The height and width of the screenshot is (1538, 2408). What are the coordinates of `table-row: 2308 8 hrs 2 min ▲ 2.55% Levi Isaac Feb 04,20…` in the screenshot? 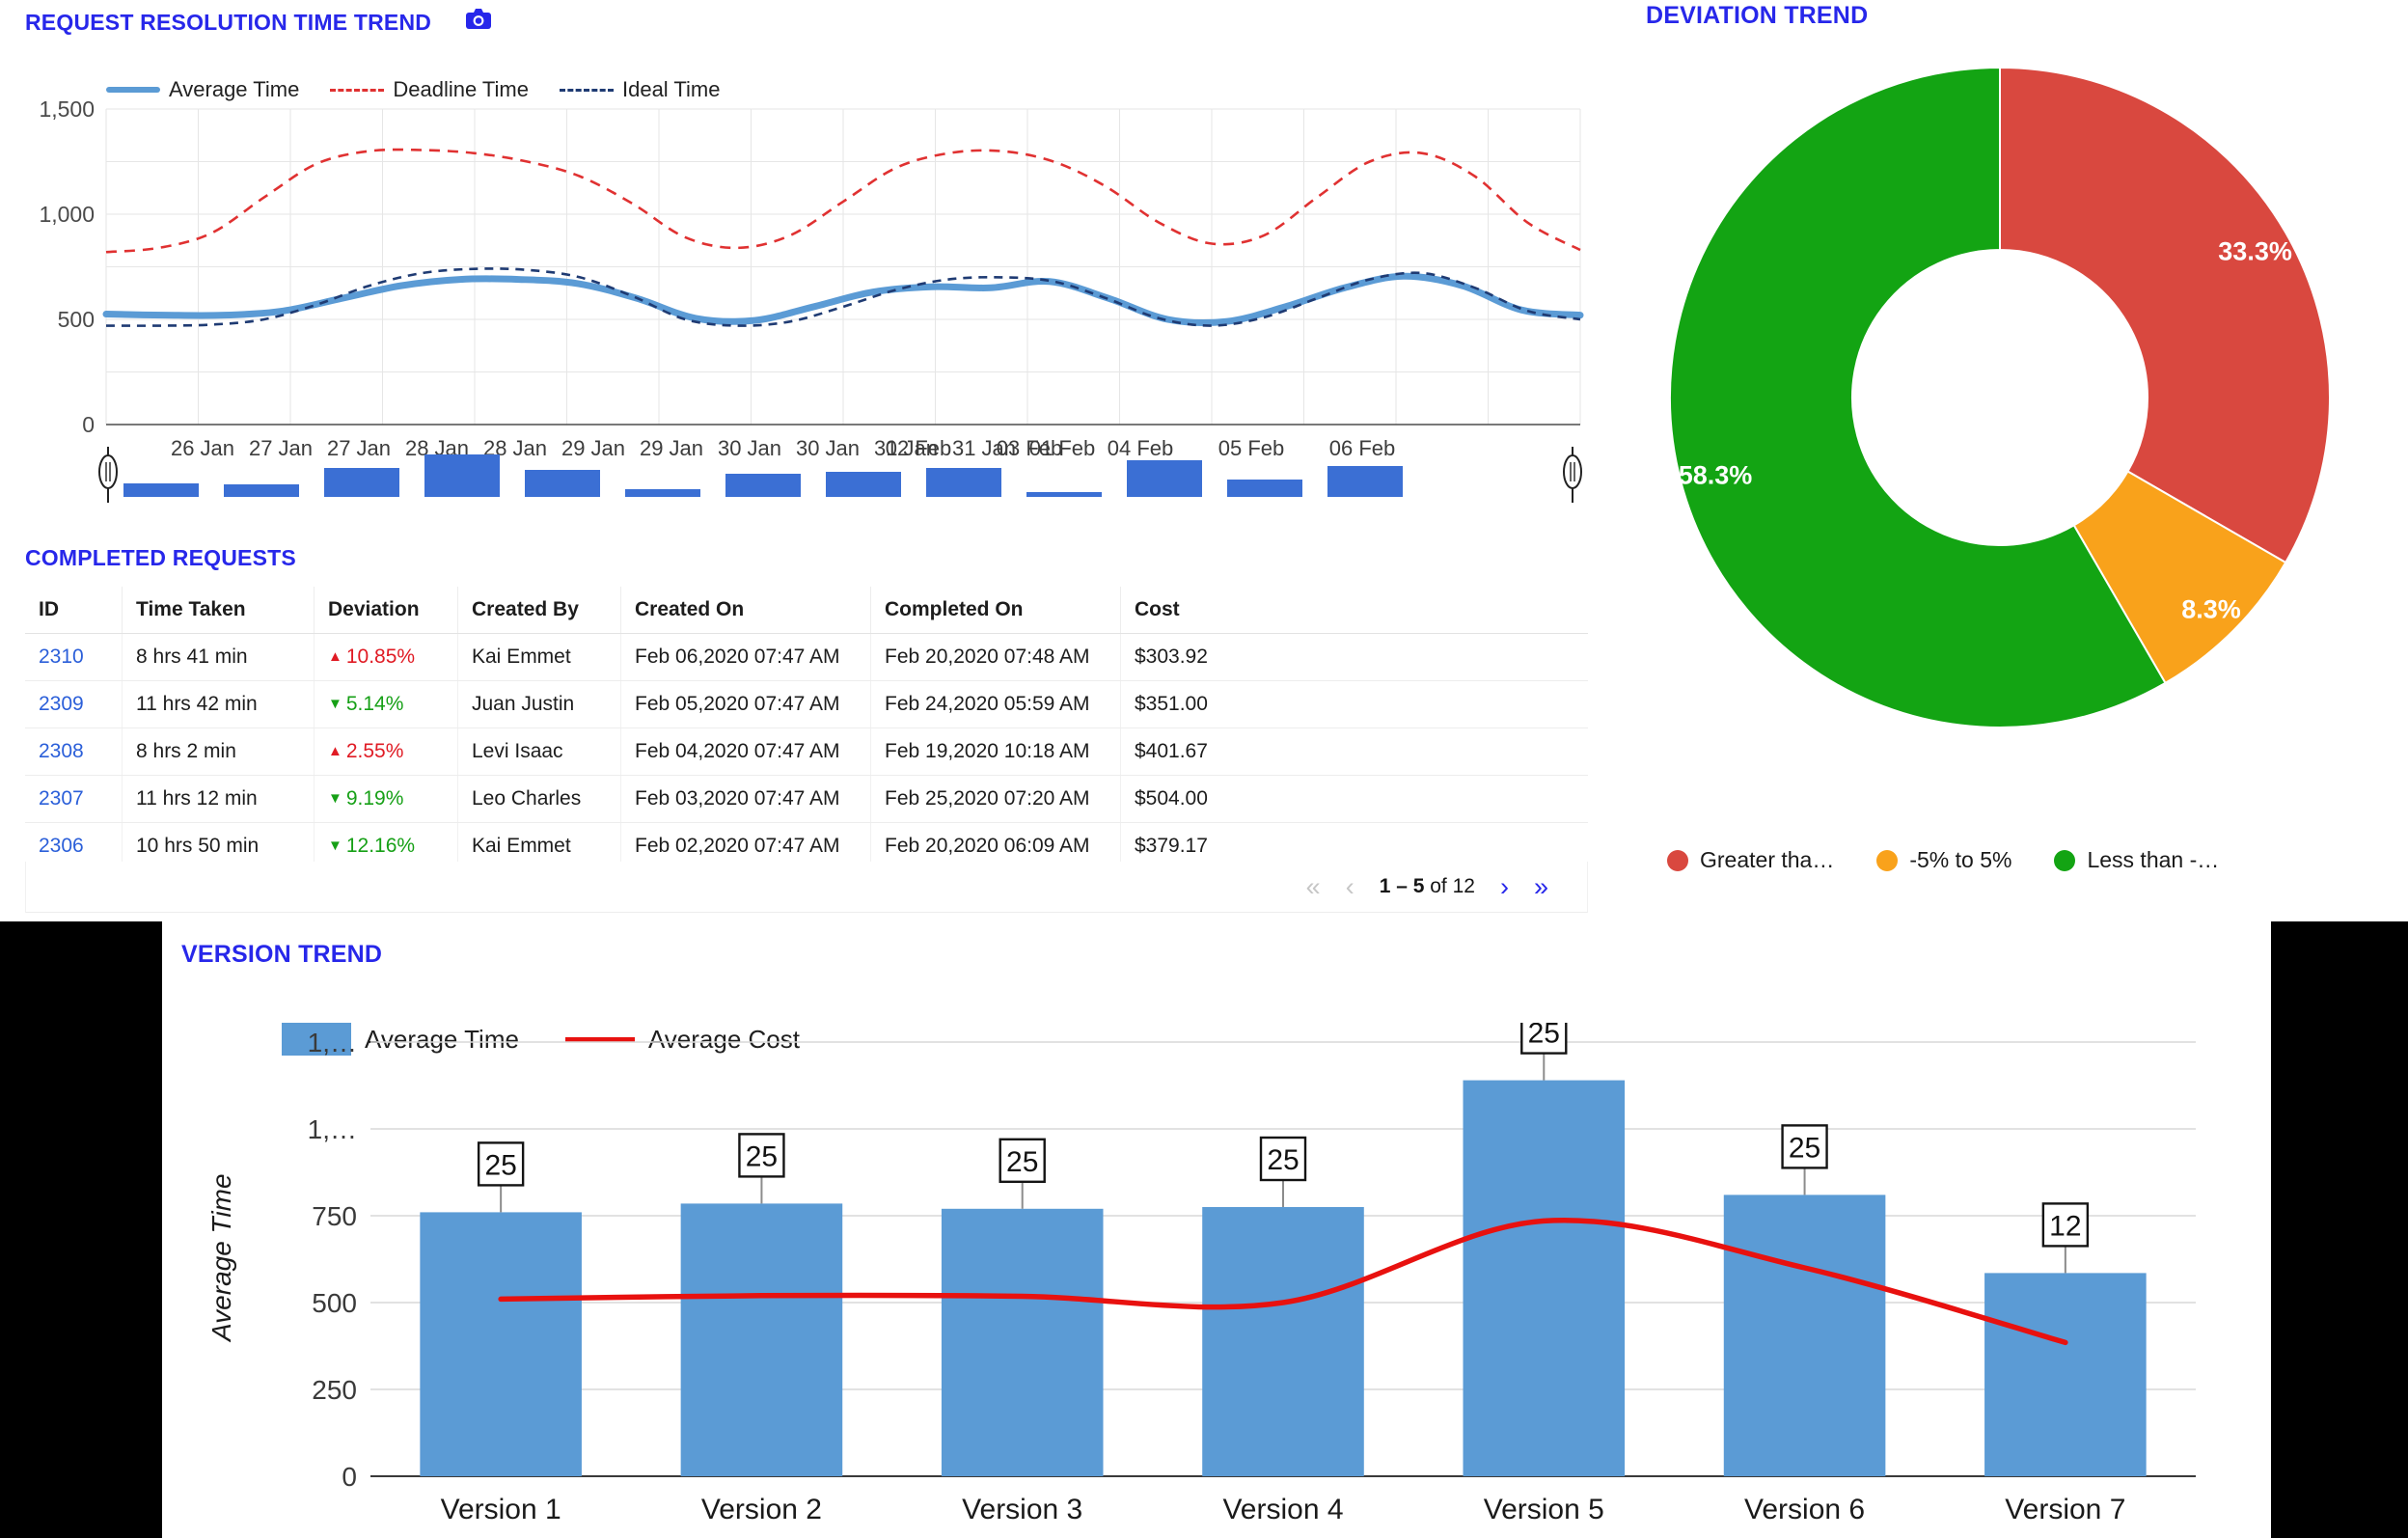 It's located at (806, 752).